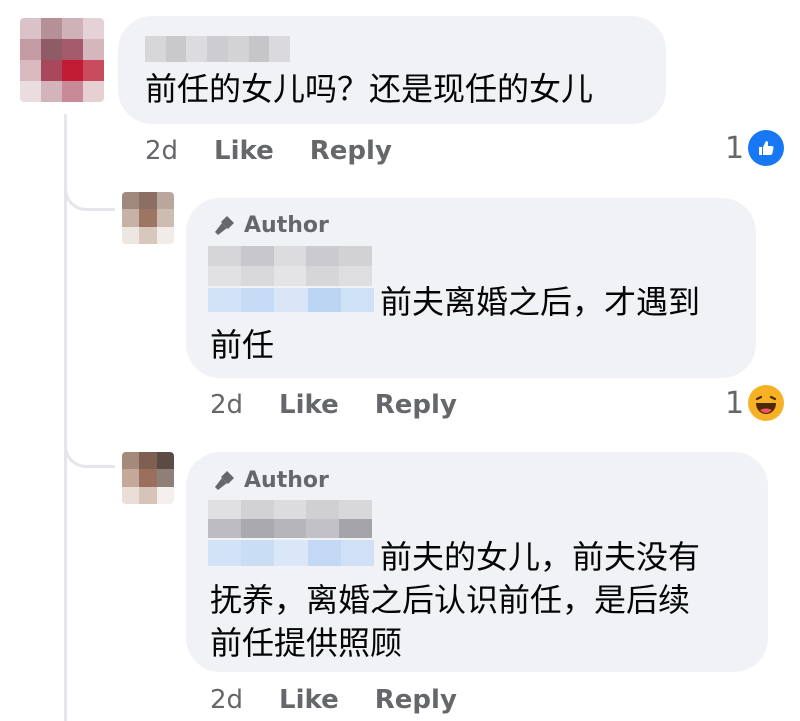  What do you see at coordinates (540, 302) in the screenshot?
I see `reply-text: 前夫离婚之后，才遇到` at bounding box center [540, 302].